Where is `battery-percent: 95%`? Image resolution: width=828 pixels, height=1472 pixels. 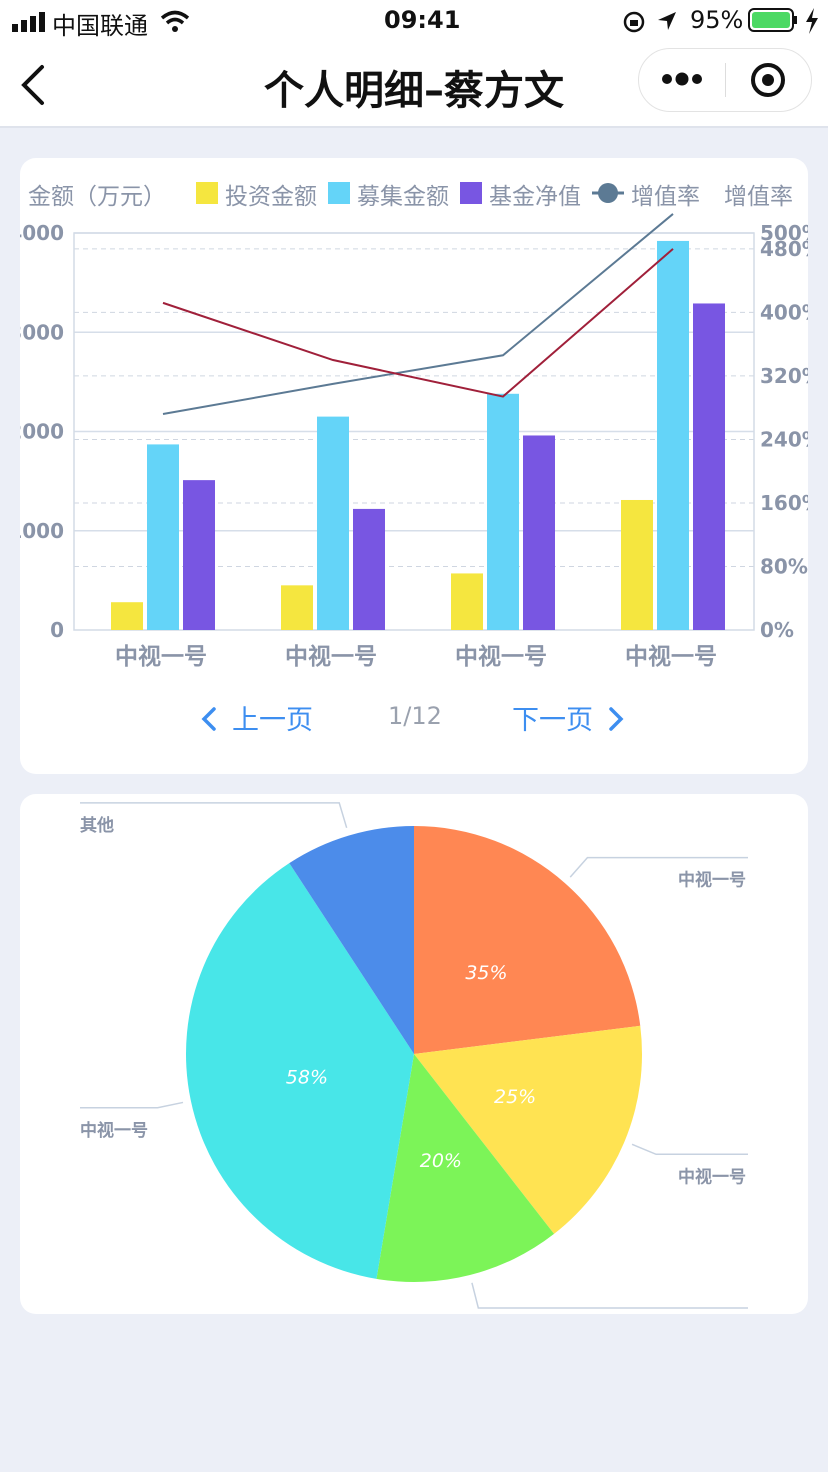 battery-percent: 95% is located at coordinates (717, 20).